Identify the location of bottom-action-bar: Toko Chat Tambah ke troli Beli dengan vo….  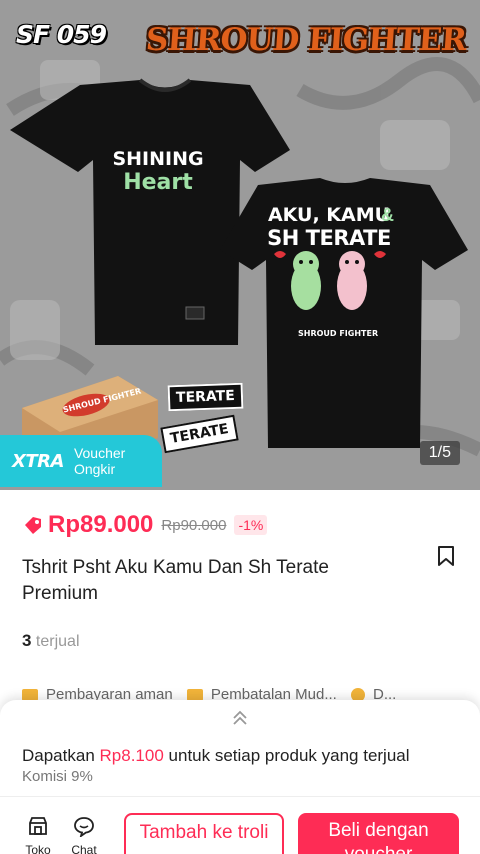
(240, 825).